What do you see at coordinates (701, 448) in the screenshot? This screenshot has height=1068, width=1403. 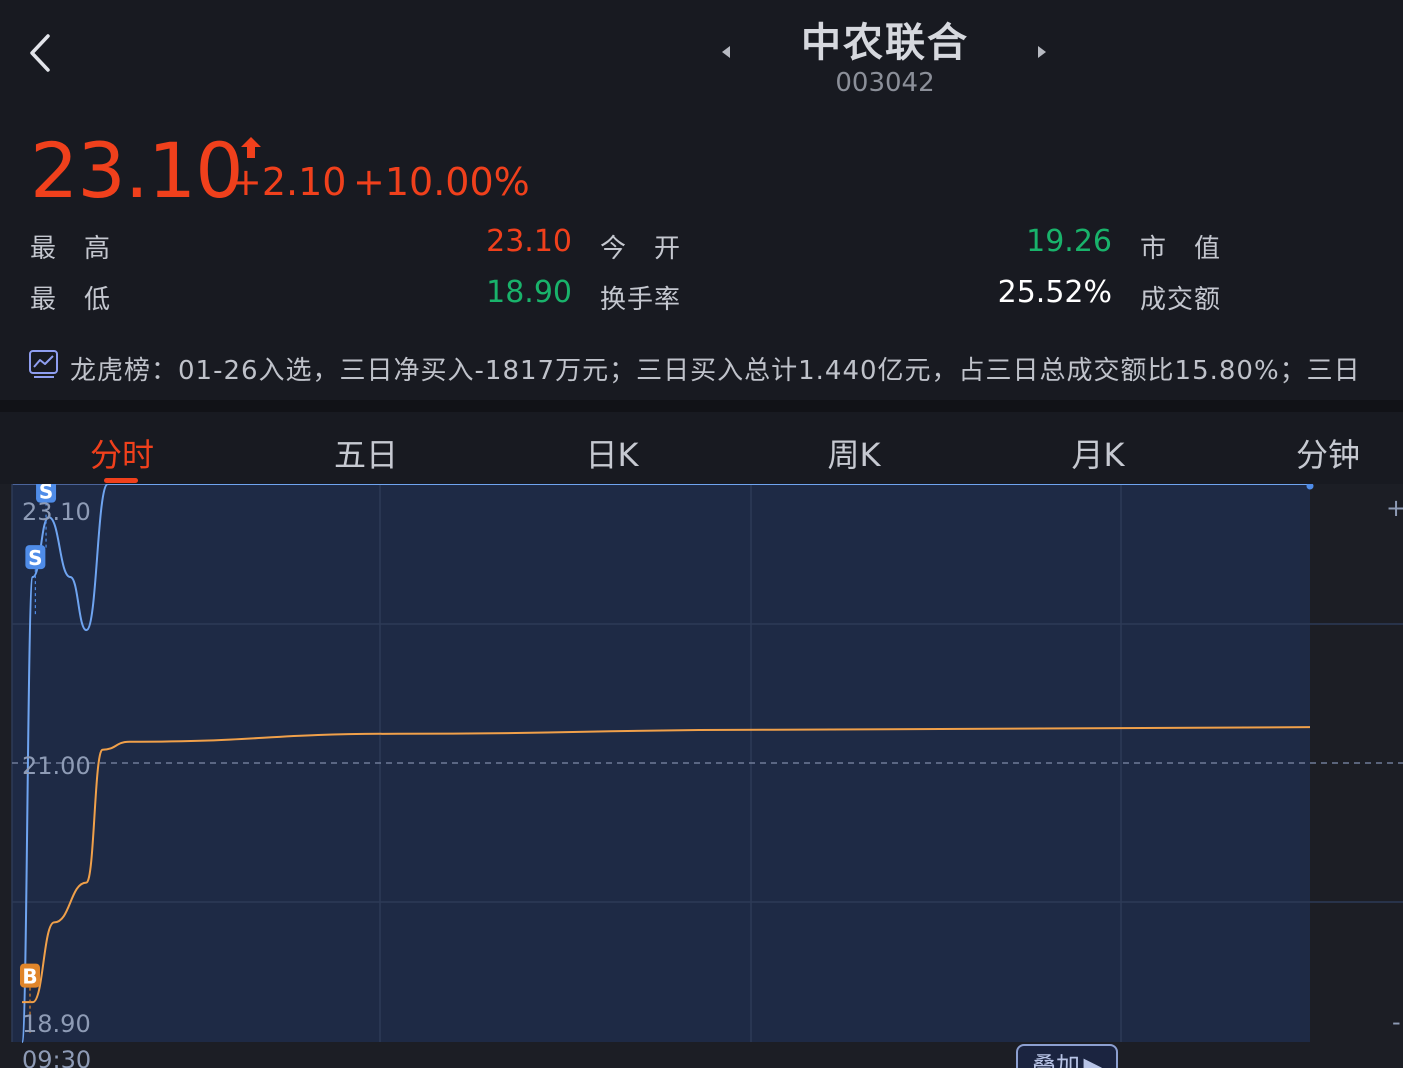 I see `chart-tabs: 分时 五日 日K 周K 月K 分钟` at bounding box center [701, 448].